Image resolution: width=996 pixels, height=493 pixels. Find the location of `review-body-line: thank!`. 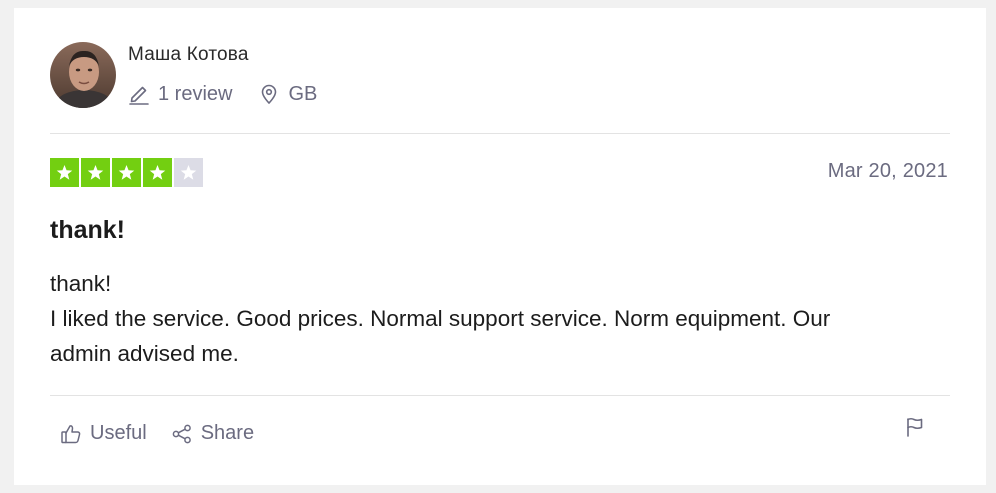

review-body-line: thank! is located at coordinates (81, 283).